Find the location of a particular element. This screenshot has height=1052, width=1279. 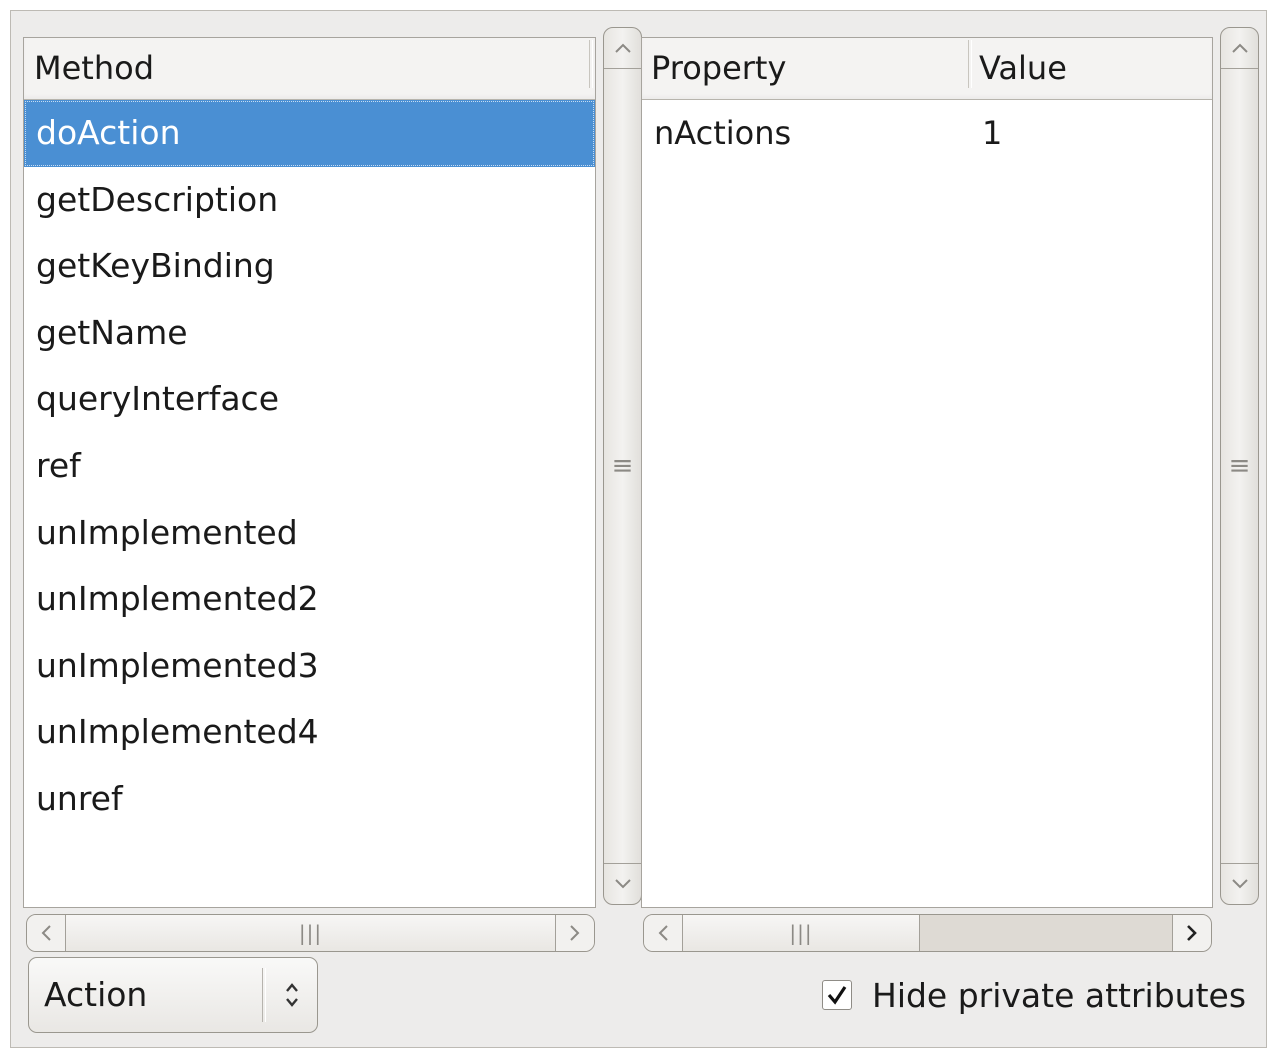

property-table-horizontal-scrollbar: ||| is located at coordinates (927, 933).